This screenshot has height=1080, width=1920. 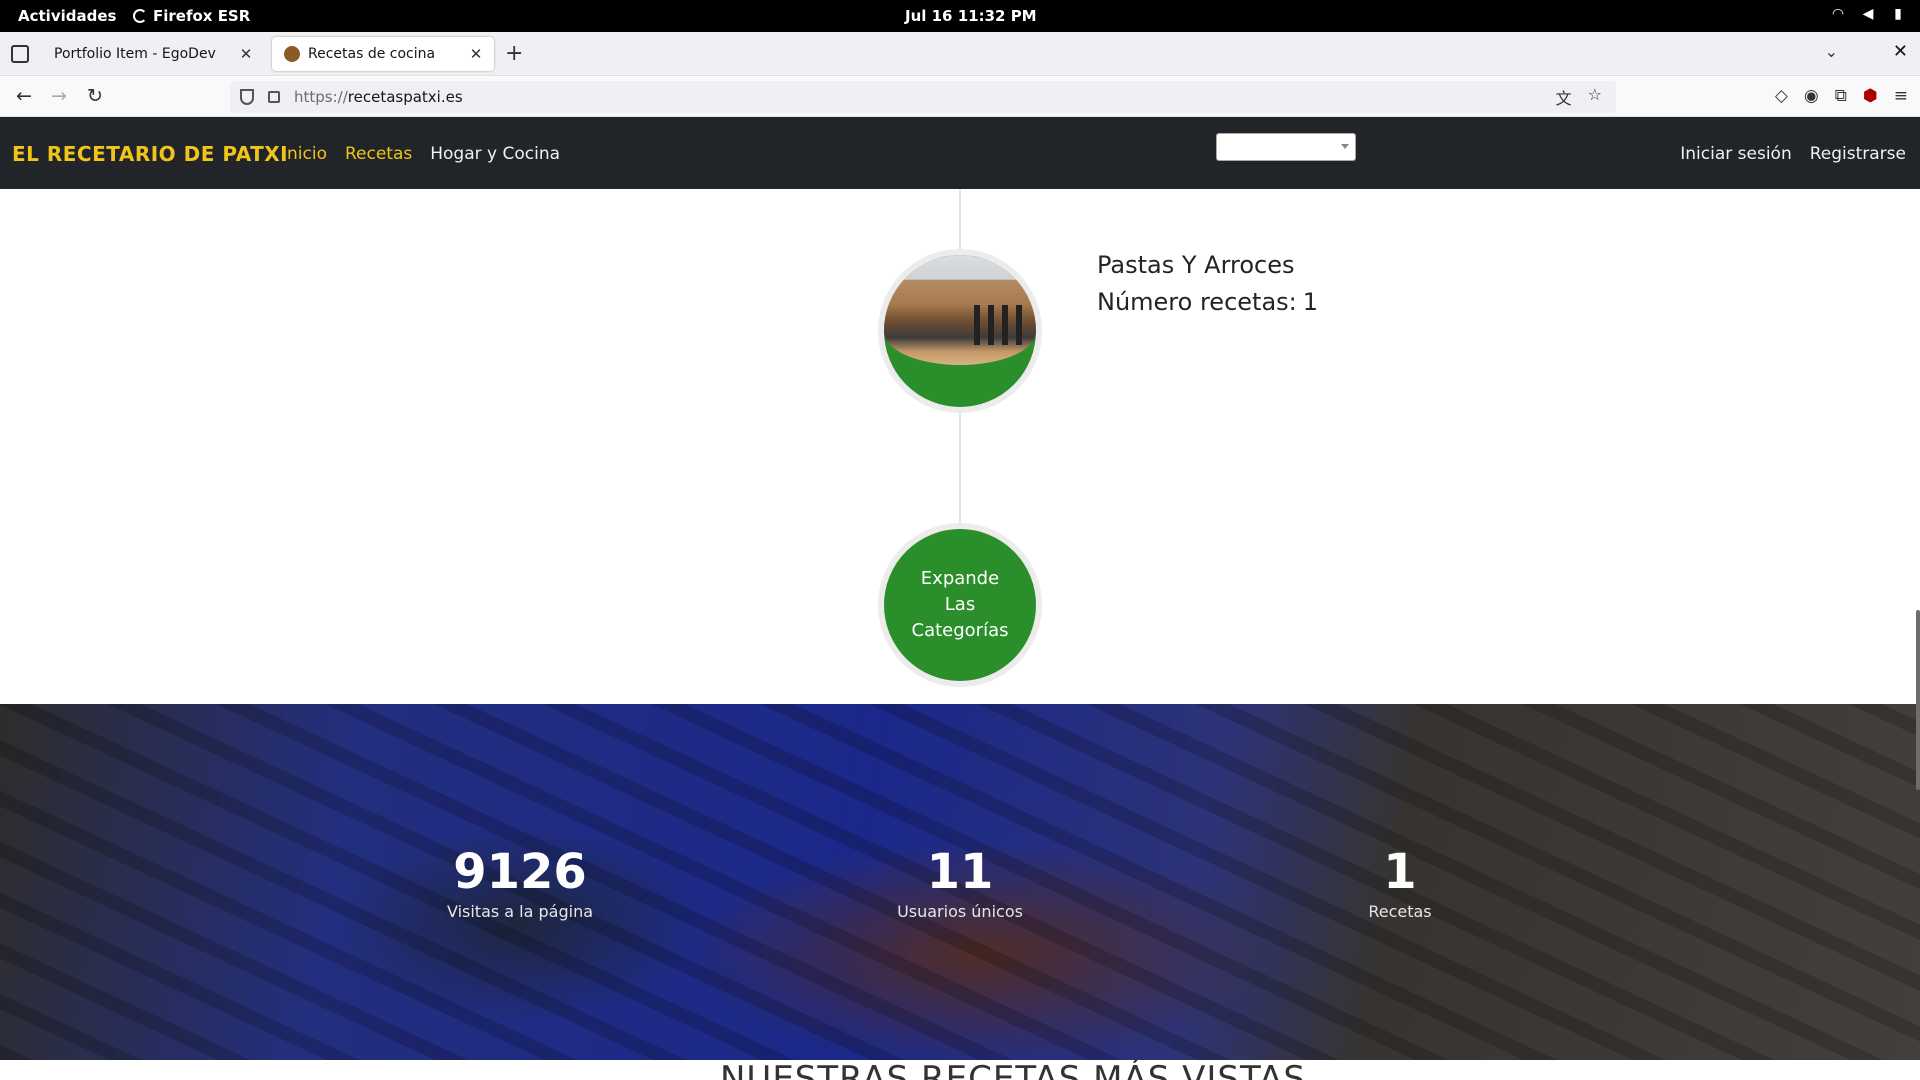 I want to click on window-close-icon: ✕, so click(x=1900, y=51).